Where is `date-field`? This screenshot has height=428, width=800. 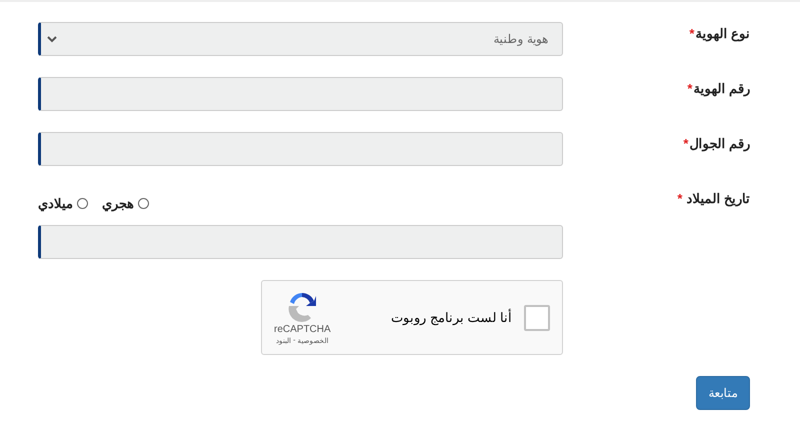
date-field is located at coordinates (300, 242).